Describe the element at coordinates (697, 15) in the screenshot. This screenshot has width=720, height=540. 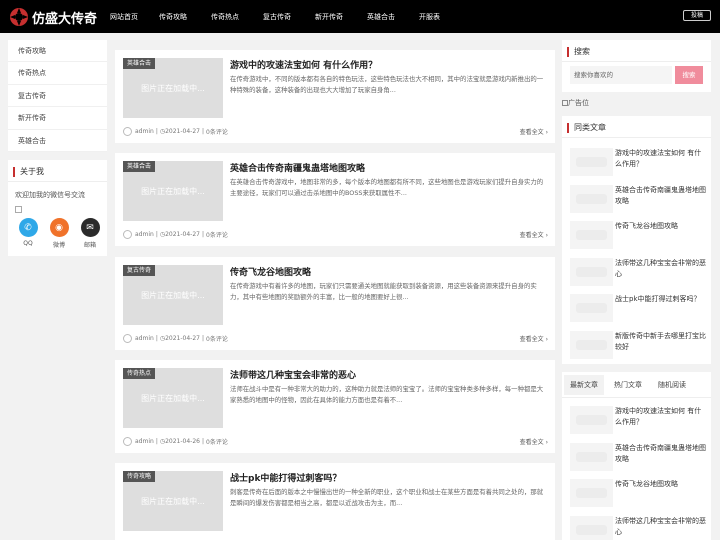
I see `submit-post-button: 投稿` at that location.